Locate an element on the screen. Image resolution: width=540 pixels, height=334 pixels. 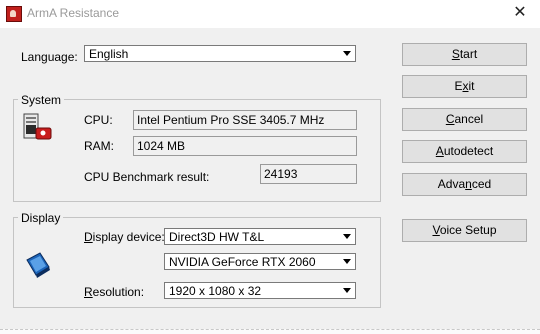
display-icon is located at coordinates (38, 265).